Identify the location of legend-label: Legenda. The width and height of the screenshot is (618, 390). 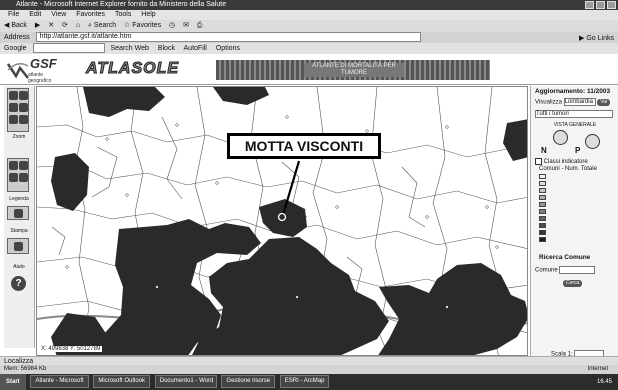
(19, 199).